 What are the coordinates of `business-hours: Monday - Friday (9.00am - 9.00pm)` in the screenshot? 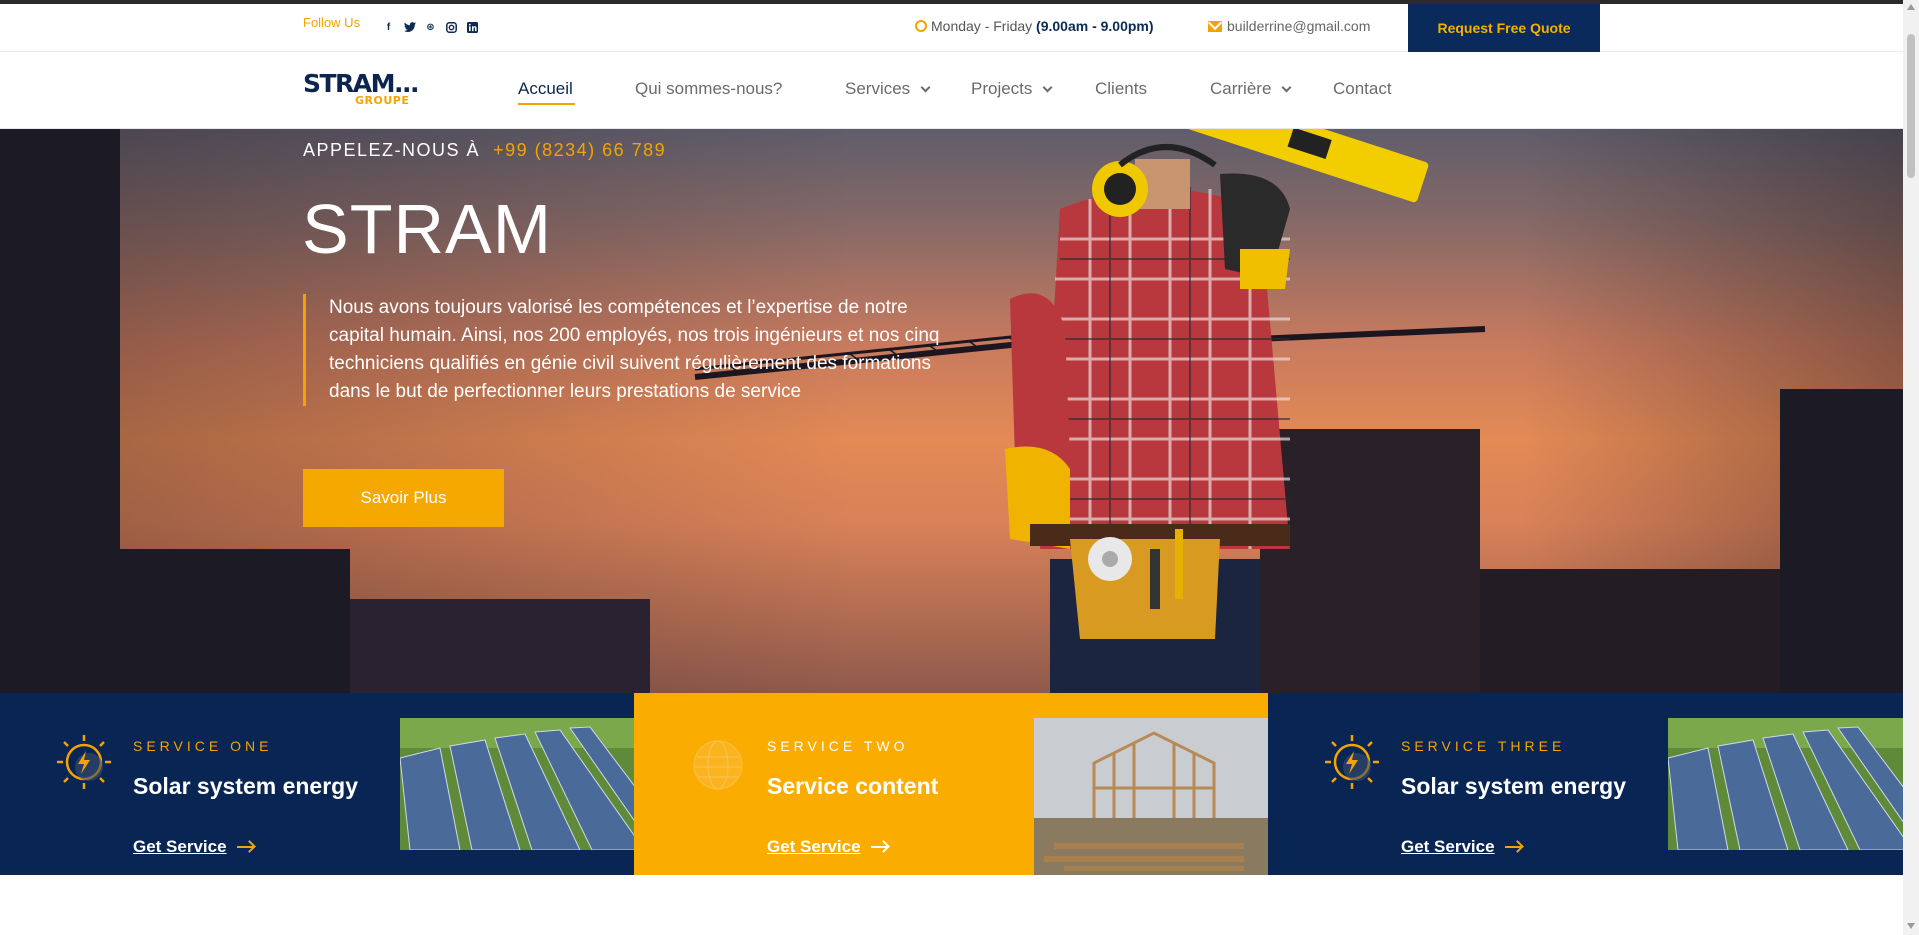 It's located at (1034, 26).